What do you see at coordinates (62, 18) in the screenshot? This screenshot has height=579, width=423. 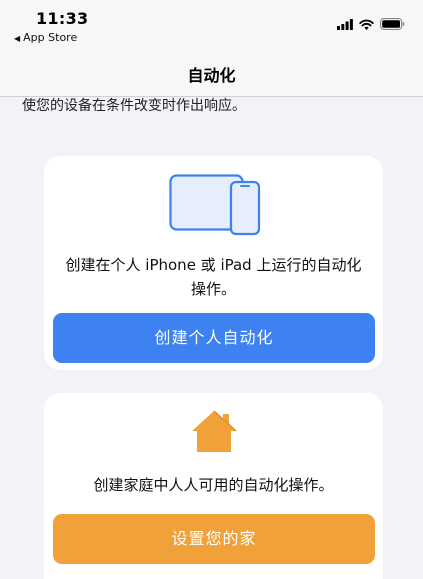 I see `status-time: 11:33` at bounding box center [62, 18].